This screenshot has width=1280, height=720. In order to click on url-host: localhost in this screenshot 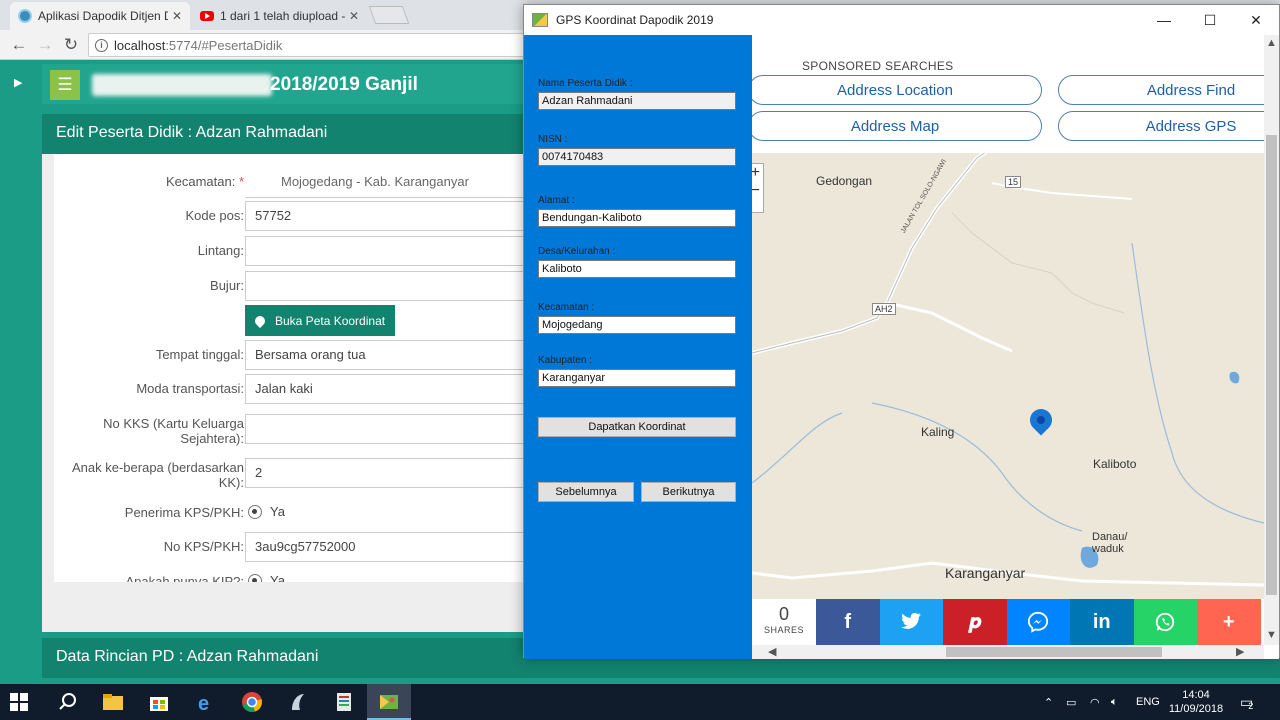, I will do `click(140, 45)`.